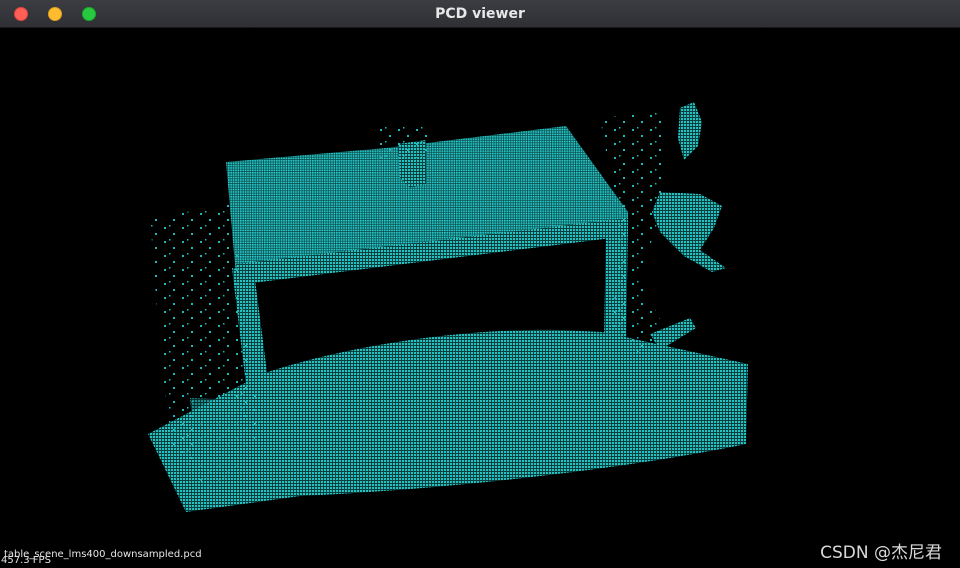  Describe the element at coordinates (26, 560) in the screenshot. I see `fps-counter: 457.3 FPS` at that location.